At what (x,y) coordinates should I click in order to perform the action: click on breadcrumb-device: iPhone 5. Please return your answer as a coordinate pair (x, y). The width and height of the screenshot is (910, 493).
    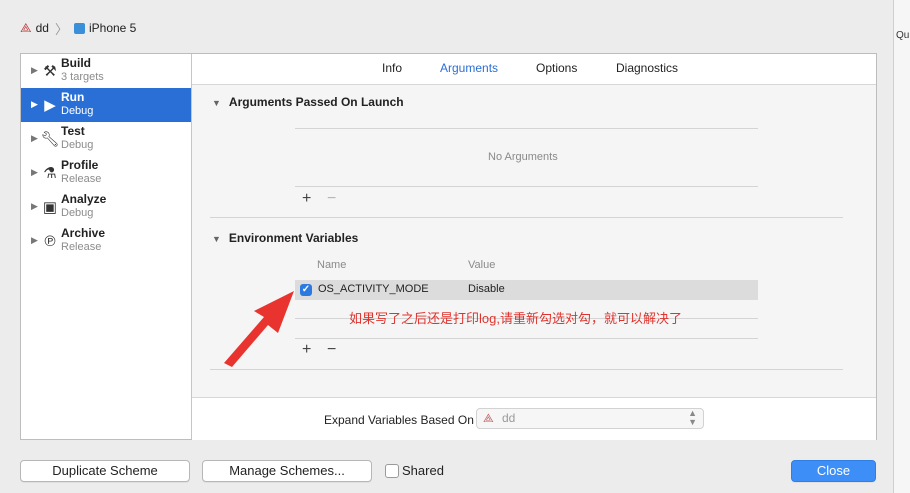
    Looking at the image, I should click on (112, 28).